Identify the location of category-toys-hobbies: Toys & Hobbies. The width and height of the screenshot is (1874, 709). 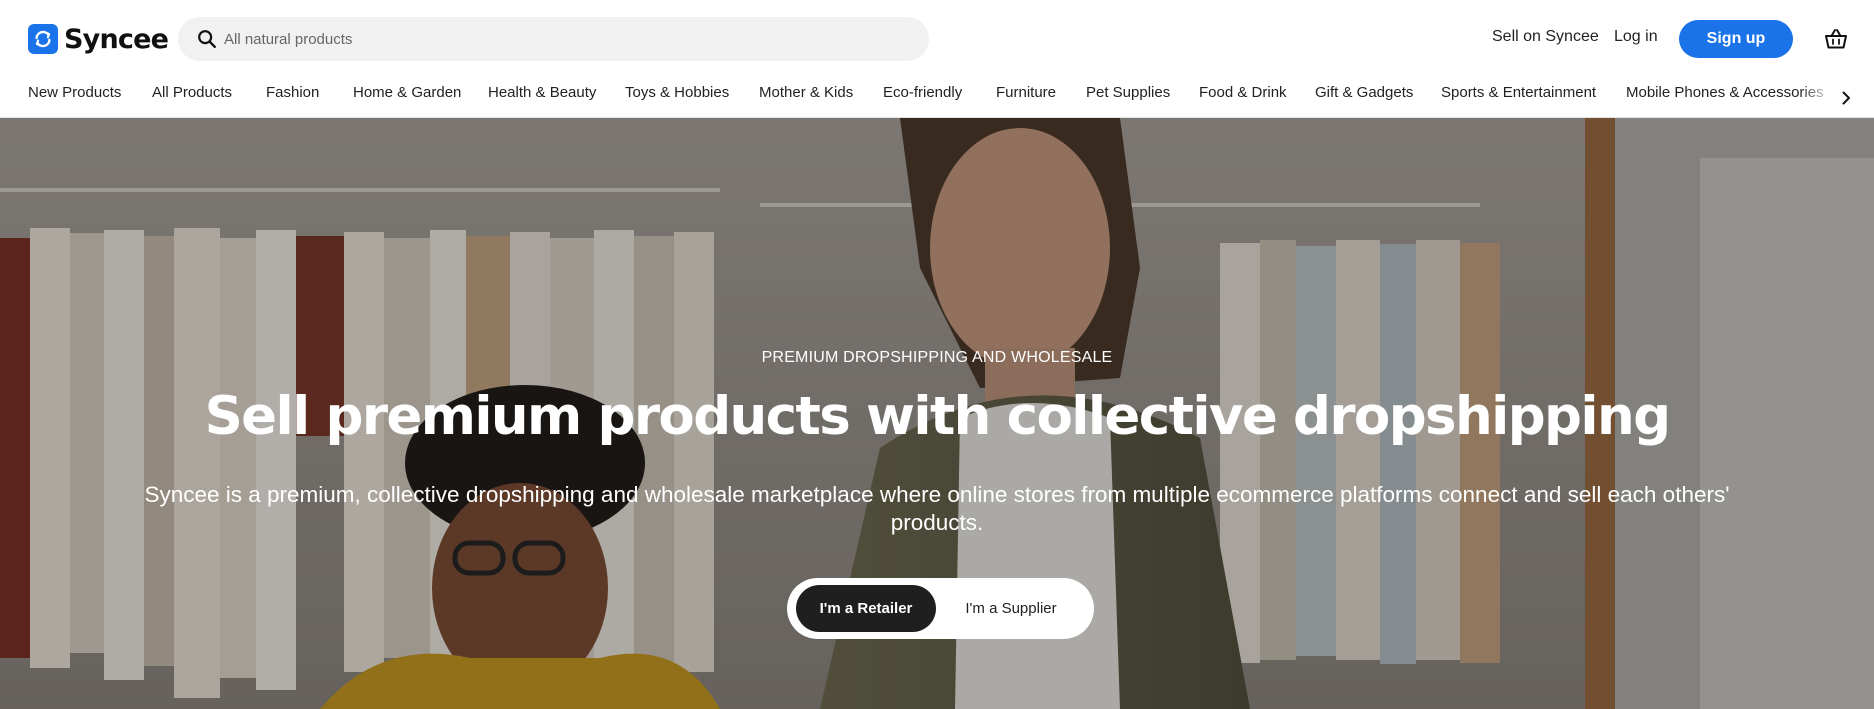
(677, 92).